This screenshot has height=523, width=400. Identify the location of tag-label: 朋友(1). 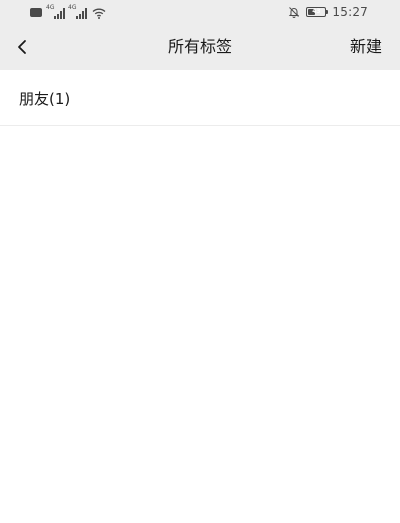
(45, 98).